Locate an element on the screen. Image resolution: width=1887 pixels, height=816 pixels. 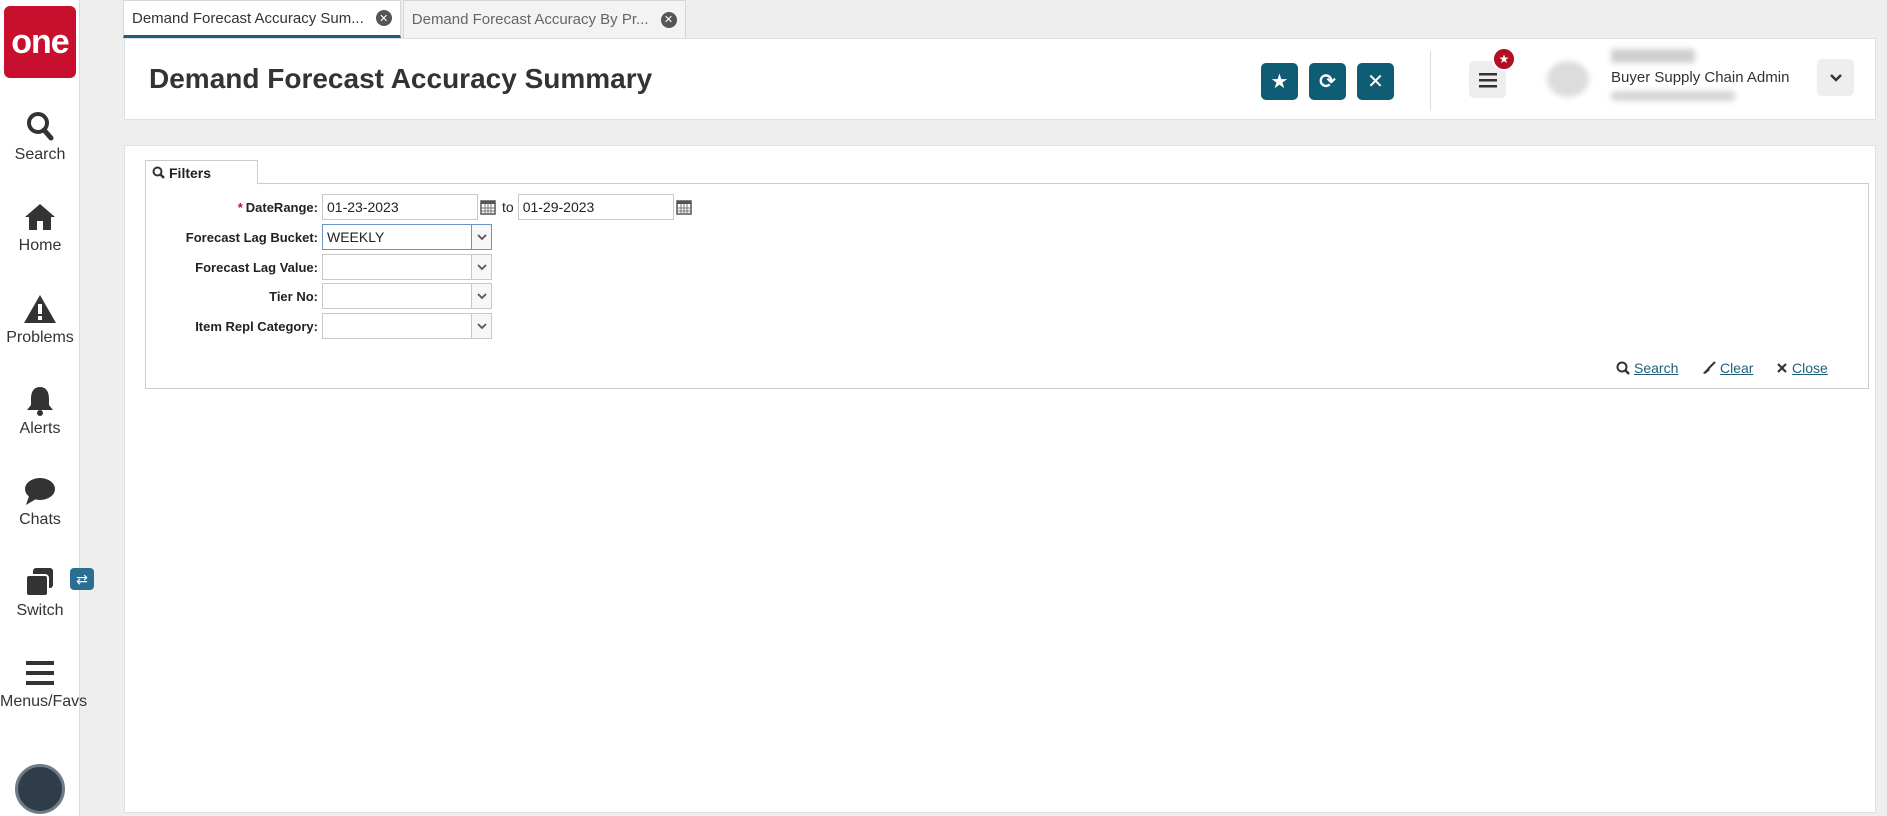
refresh-icon: ⟳ is located at coordinates (1327, 82).